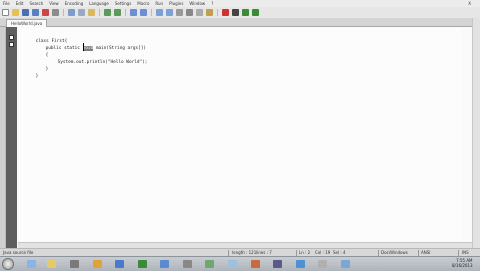  I want to click on tab-label: HelloWorld.java, so click(27, 23).